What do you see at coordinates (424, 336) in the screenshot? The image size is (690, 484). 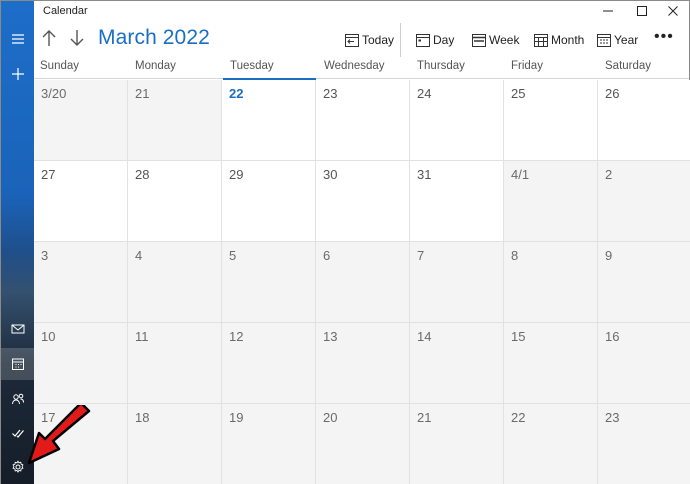 I see `day-number: 14` at bounding box center [424, 336].